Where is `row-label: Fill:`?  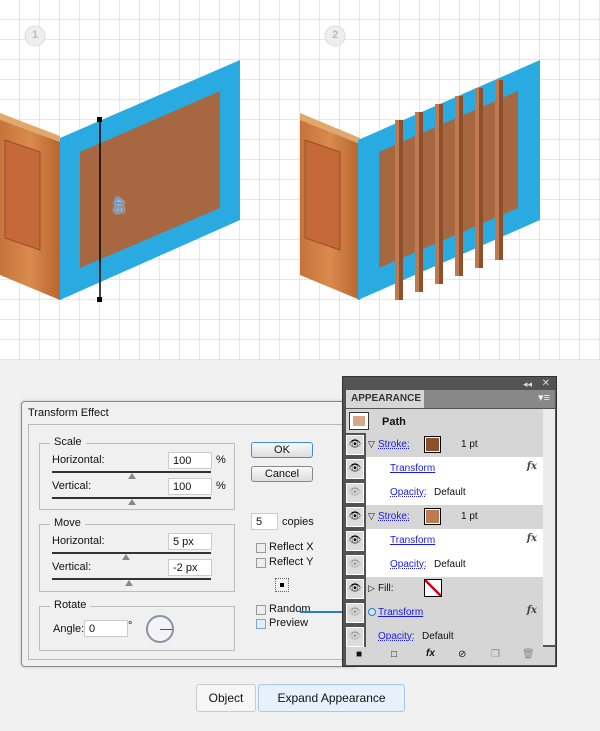 row-label: Fill: is located at coordinates (386, 588).